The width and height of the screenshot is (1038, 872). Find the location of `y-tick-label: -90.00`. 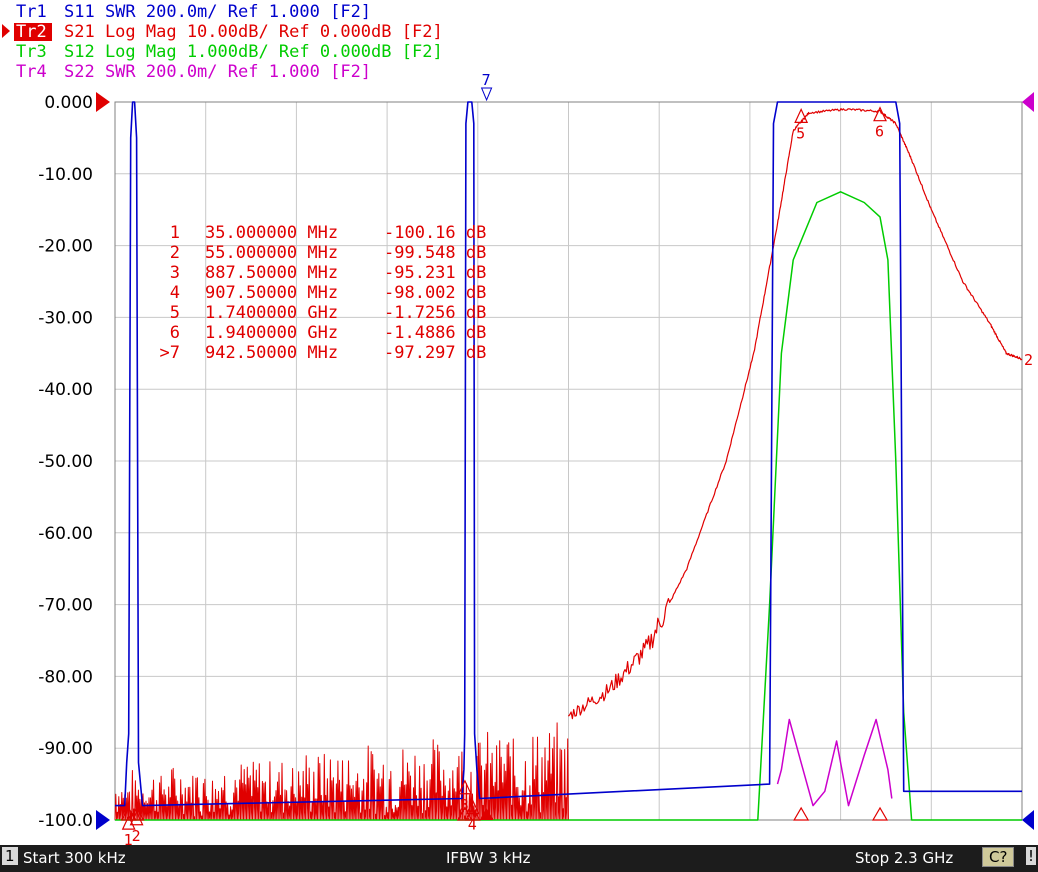

y-tick-label: -90.00 is located at coordinates (65, 749).